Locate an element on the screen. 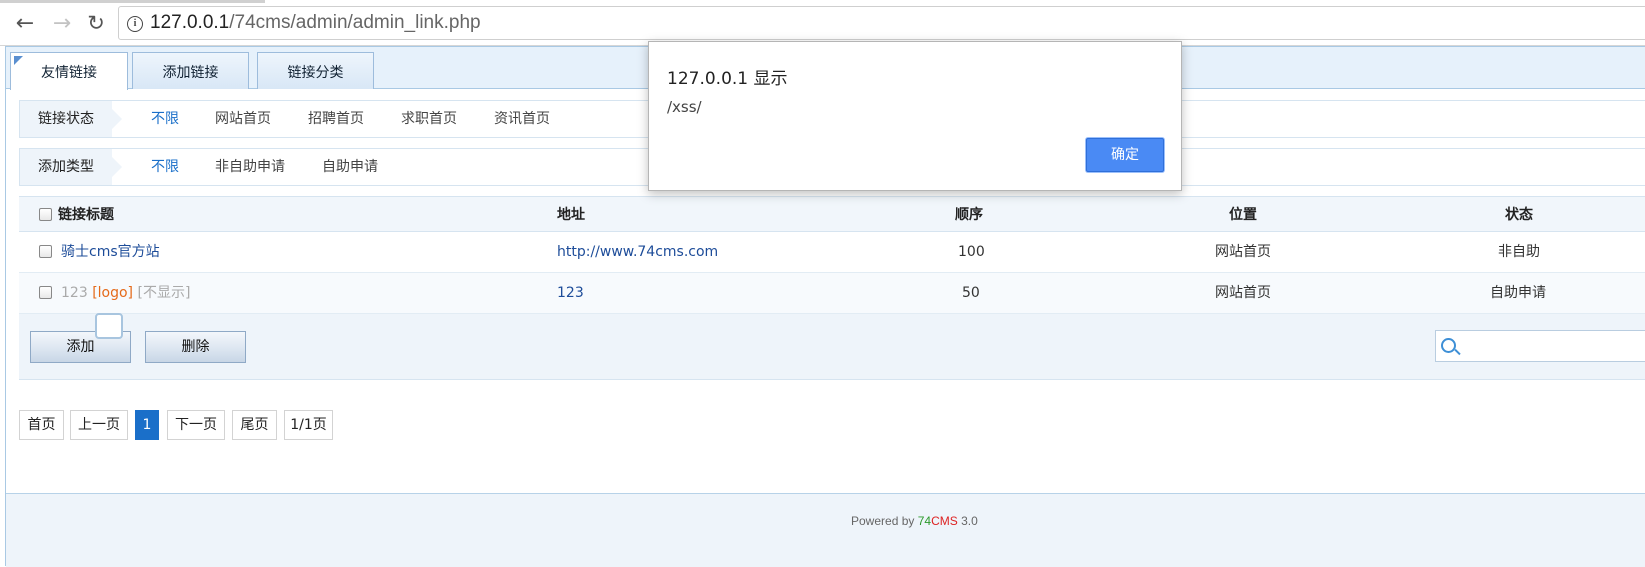 Image resolution: width=1645 pixels, height=567 pixels. powered-by: Powered by 74CMS 3.0 is located at coordinates (914, 521).